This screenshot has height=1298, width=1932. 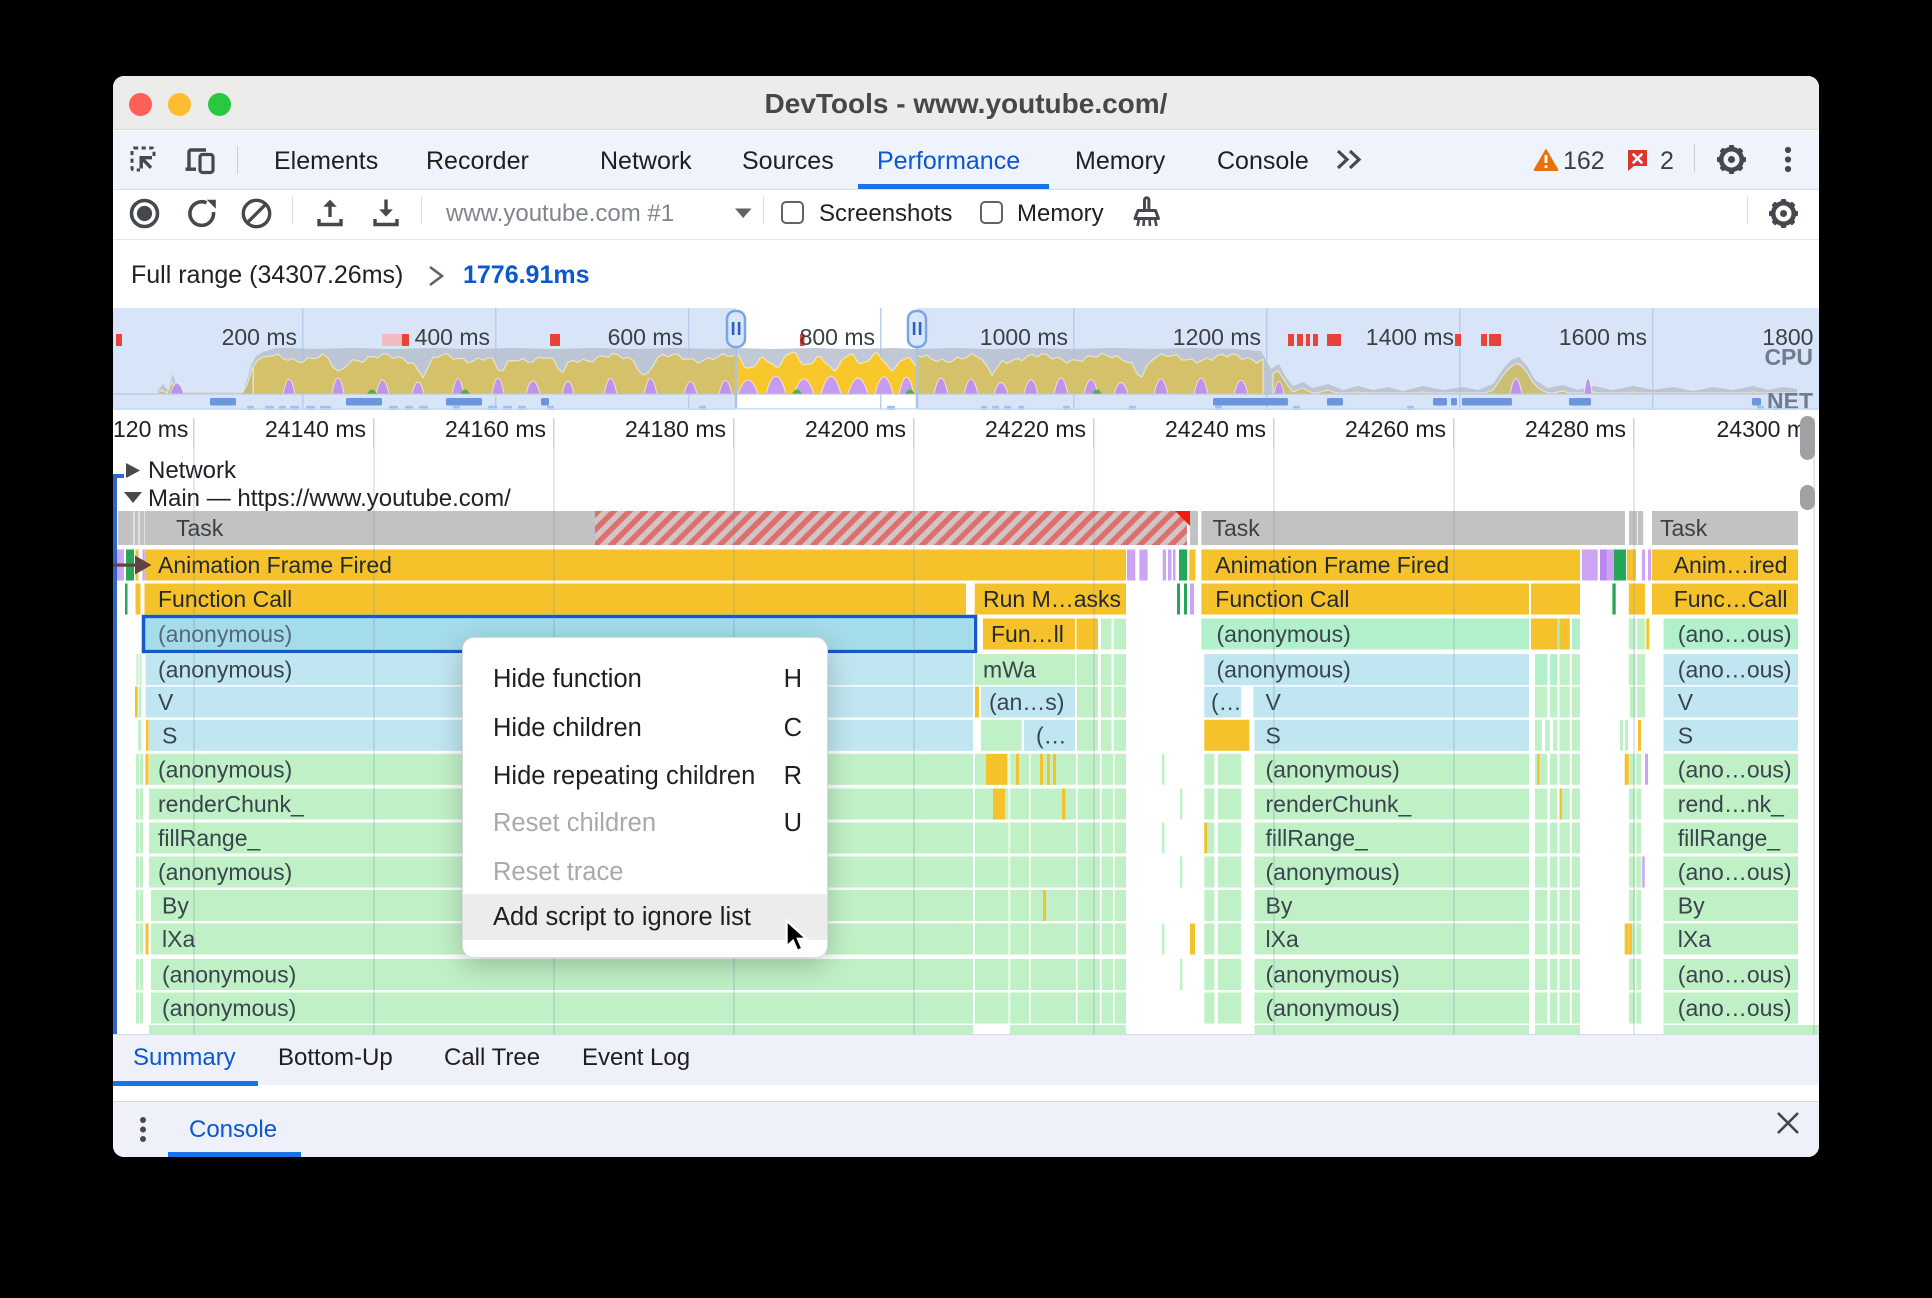 I want to click on svg-text: 24260 ms, so click(x=1395, y=429).